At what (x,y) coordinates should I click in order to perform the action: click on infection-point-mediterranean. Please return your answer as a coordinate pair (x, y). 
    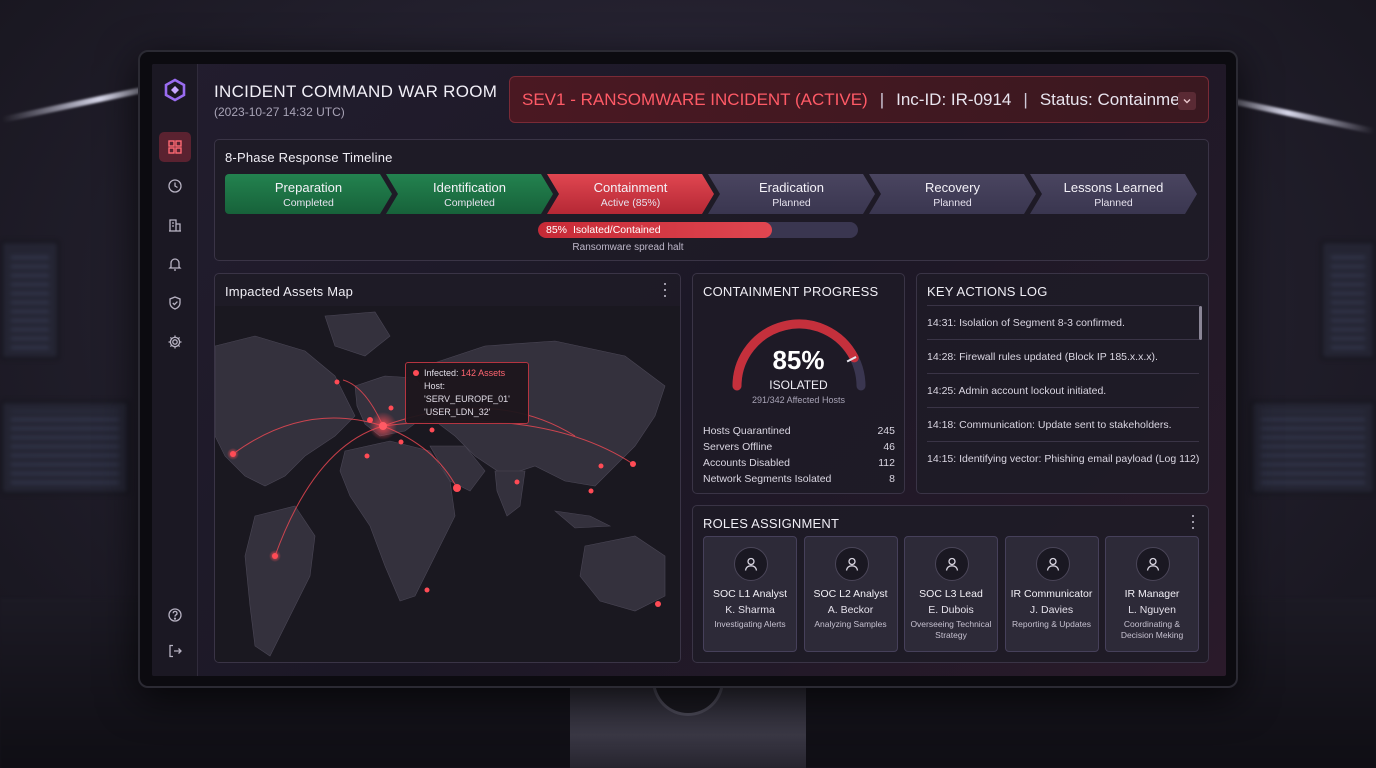
    Looking at the image, I should click on (367, 456).